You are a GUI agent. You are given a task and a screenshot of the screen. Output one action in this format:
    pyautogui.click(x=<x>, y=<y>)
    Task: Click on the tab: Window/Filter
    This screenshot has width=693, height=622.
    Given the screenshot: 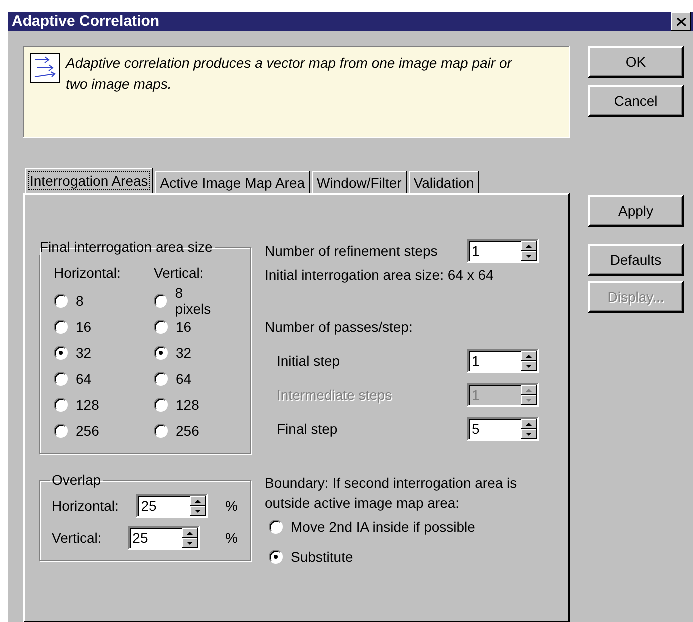 What is the action you would take?
    pyautogui.click(x=359, y=182)
    